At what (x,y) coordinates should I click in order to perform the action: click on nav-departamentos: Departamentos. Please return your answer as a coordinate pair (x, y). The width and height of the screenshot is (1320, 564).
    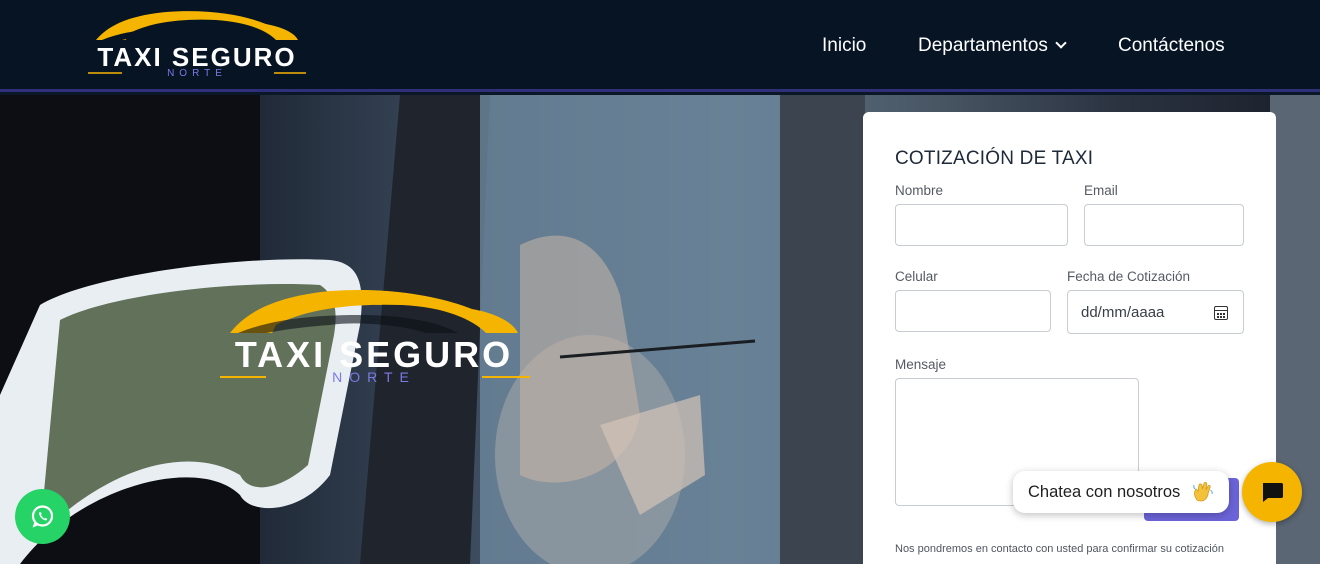
    Looking at the image, I should click on (992, 46).